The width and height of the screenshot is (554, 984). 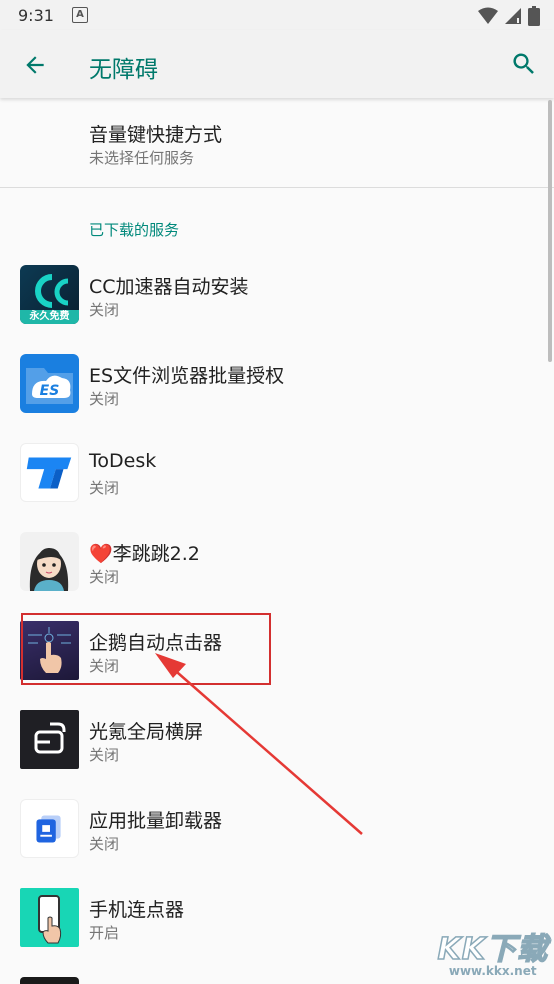 What do you see at coordinates (492, 971) in the screenshot?
I see `watermark-url: www.kkx.net` at bounding box center [492, 971].